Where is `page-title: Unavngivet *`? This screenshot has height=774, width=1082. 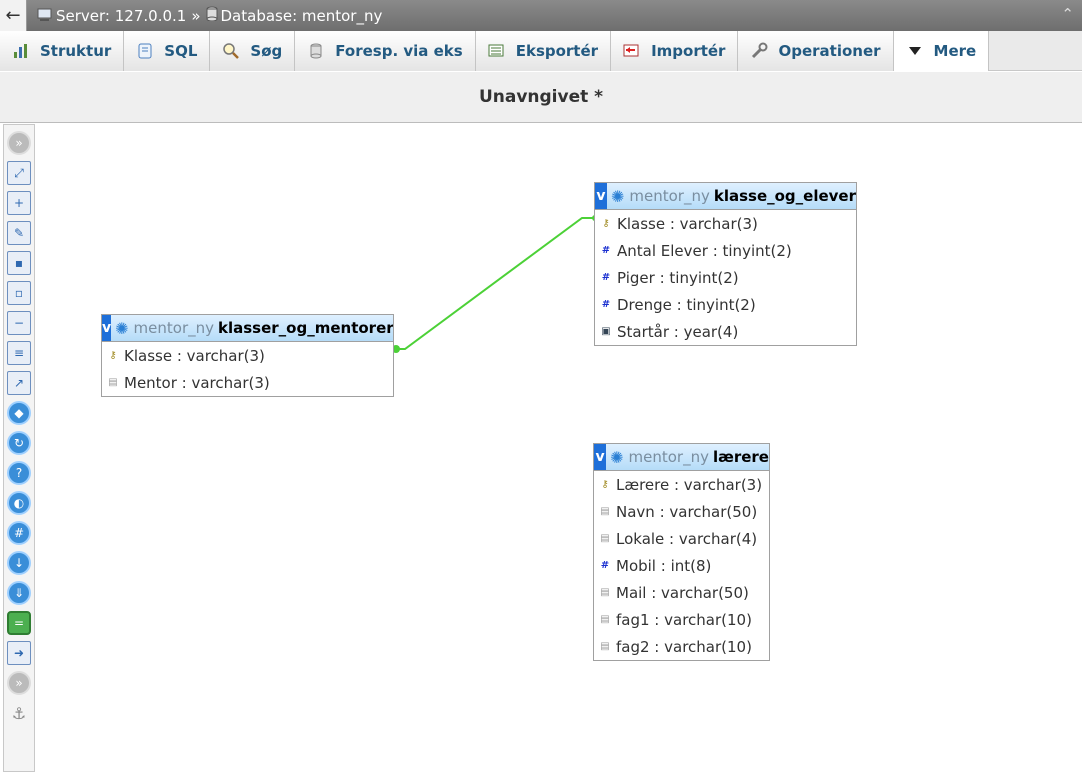
page-title: Unavngivet * is located at coordinates (541, 97).